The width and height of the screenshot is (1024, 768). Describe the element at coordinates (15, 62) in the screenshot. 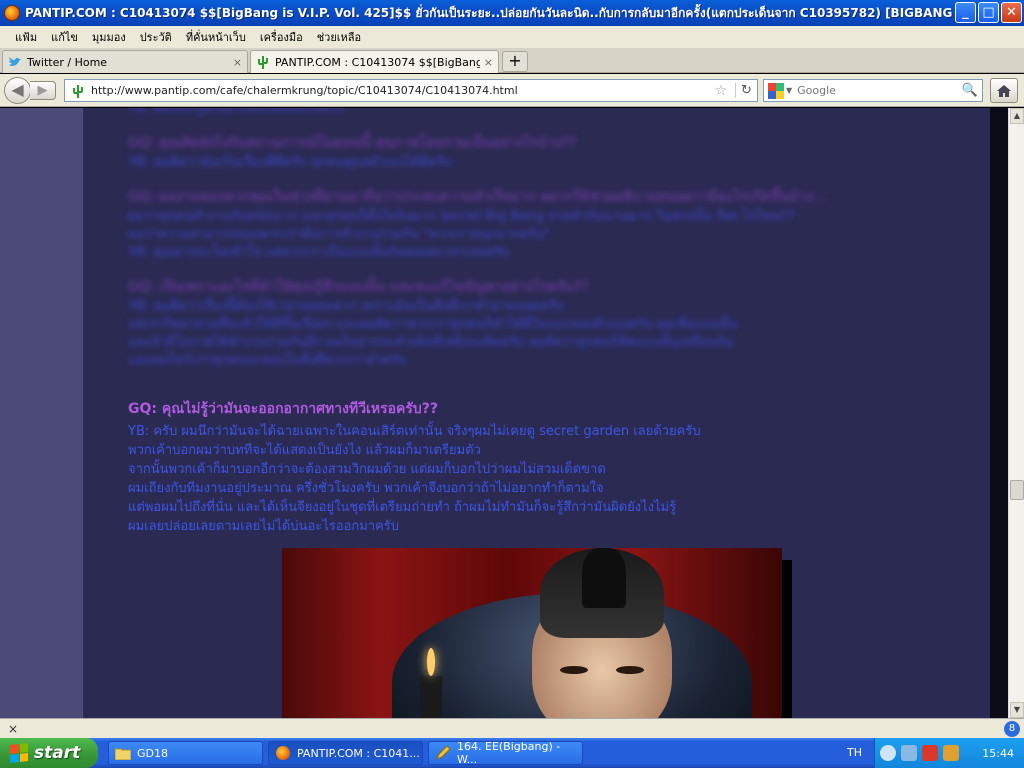

I see `twitter-bird-icon` at that location.